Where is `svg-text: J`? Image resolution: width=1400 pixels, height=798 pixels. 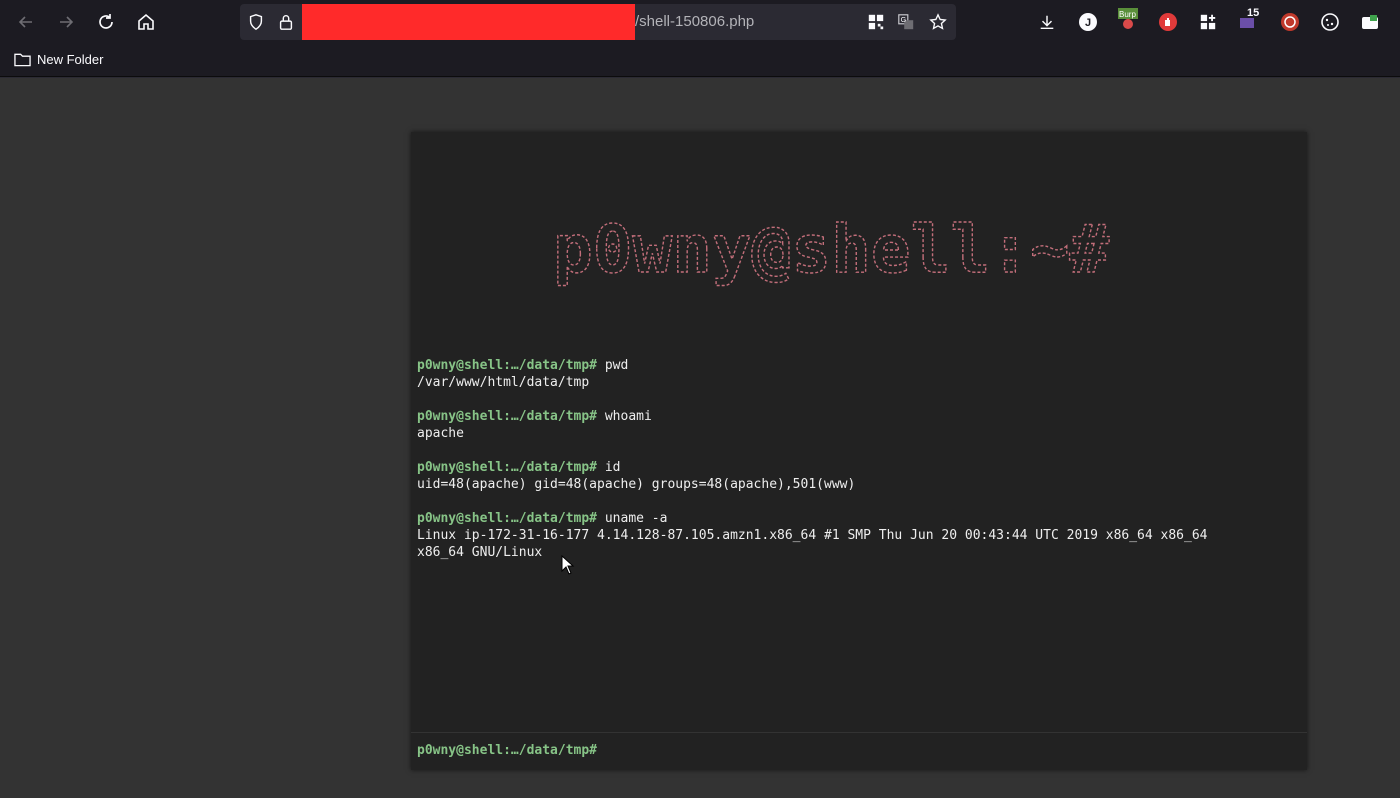 svg-text: J is located at coordinates (1088, 23).